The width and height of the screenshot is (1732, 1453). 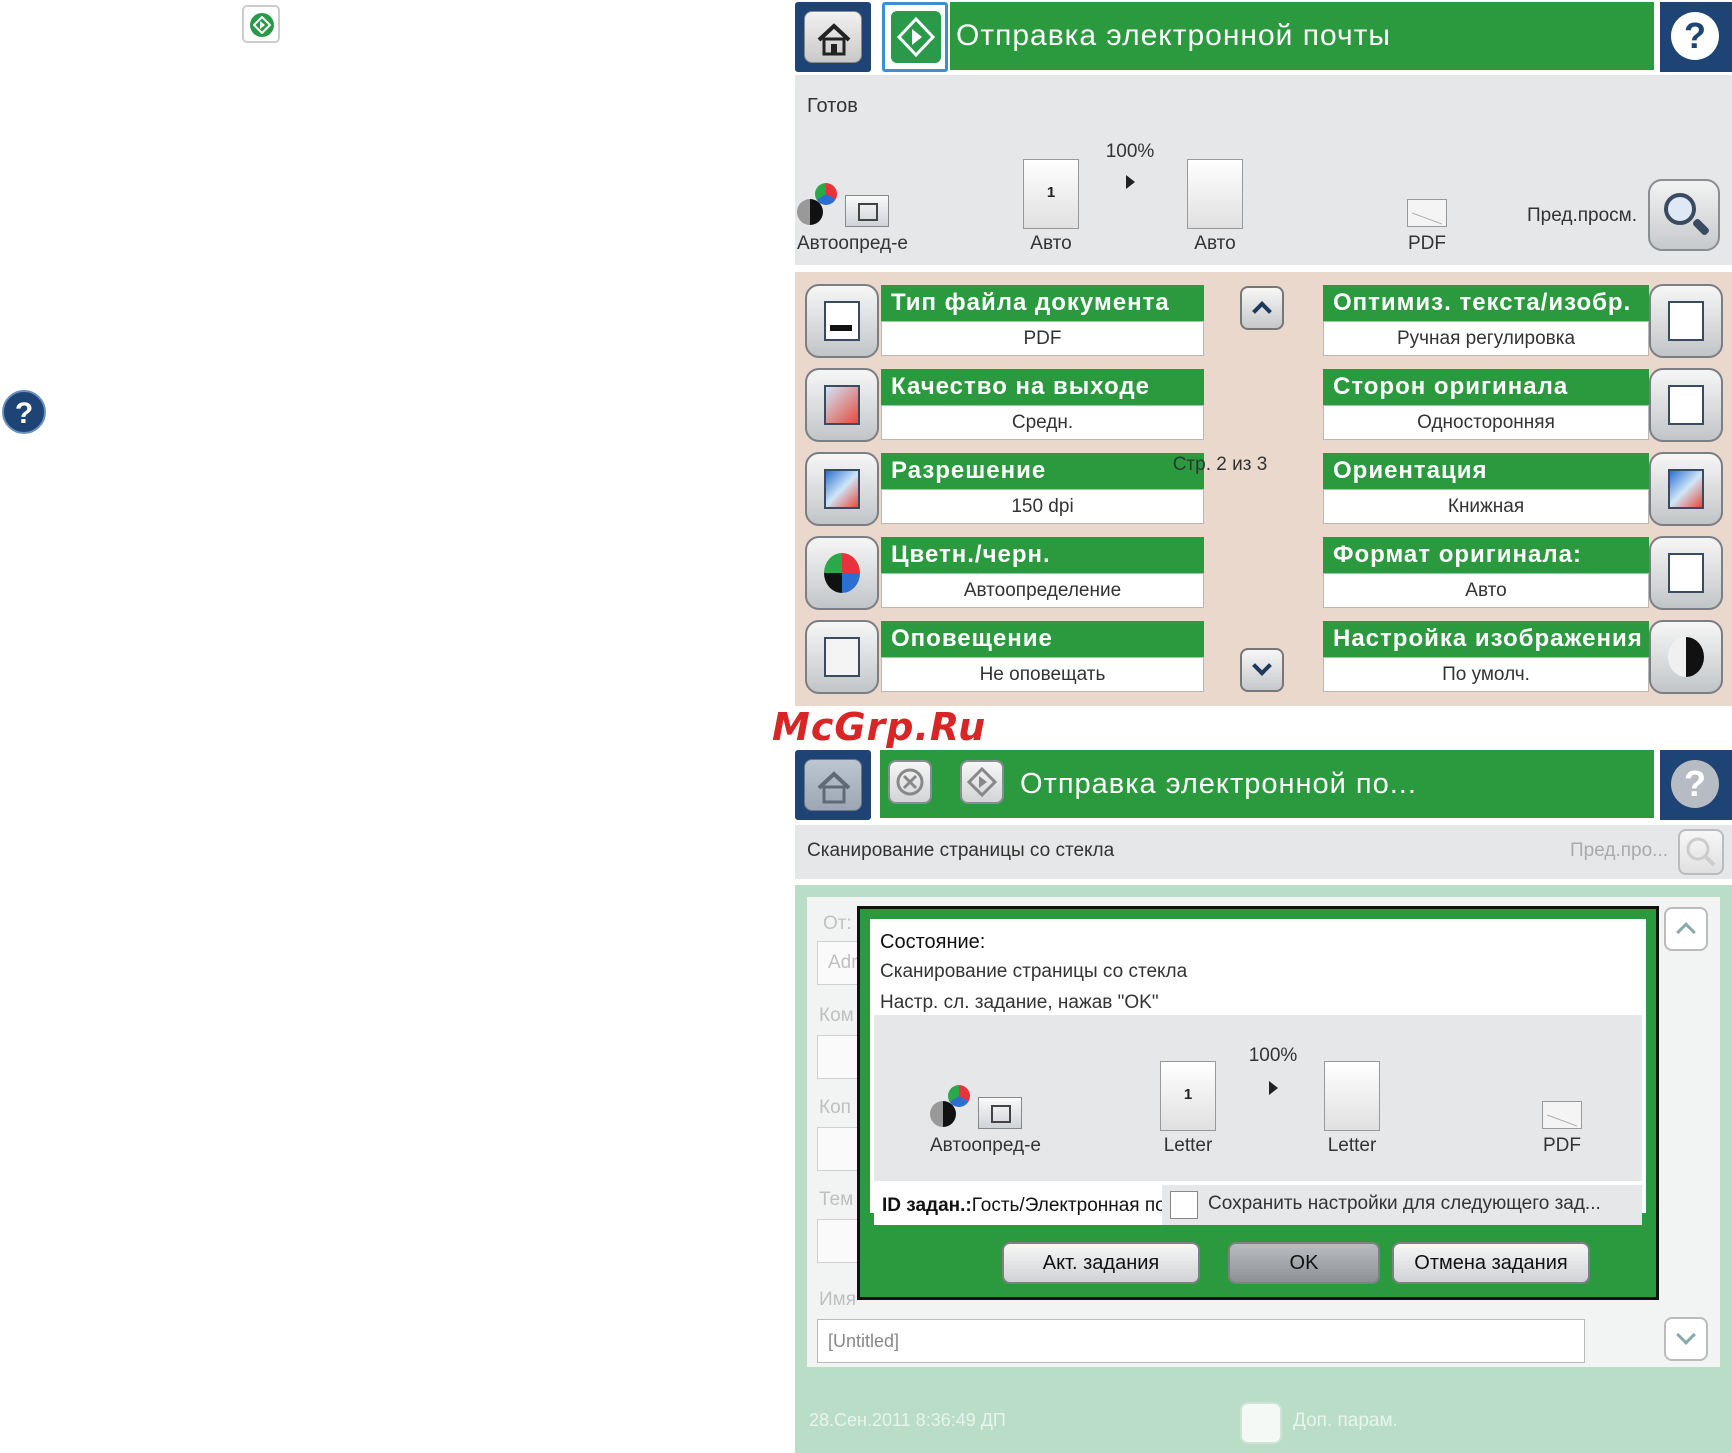 I want to click on dialog-line-2: Настр. сл. задание, нажав "OK", so click(x=1019, y=1002).